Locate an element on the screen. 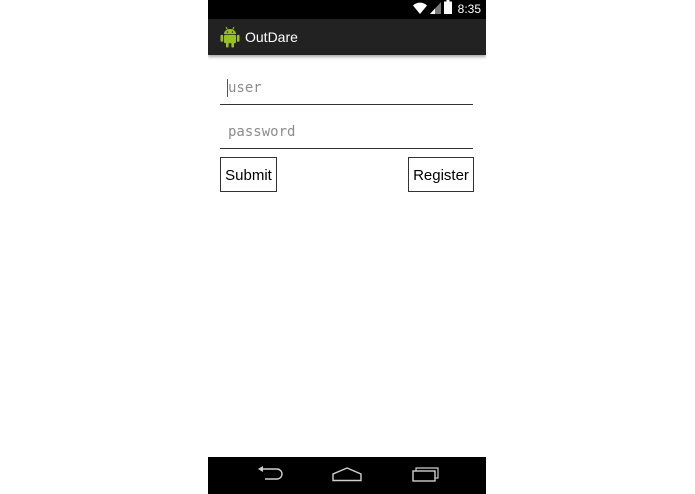 The image size is (695, 494). user-field-container is located at coordinates (346, 89).